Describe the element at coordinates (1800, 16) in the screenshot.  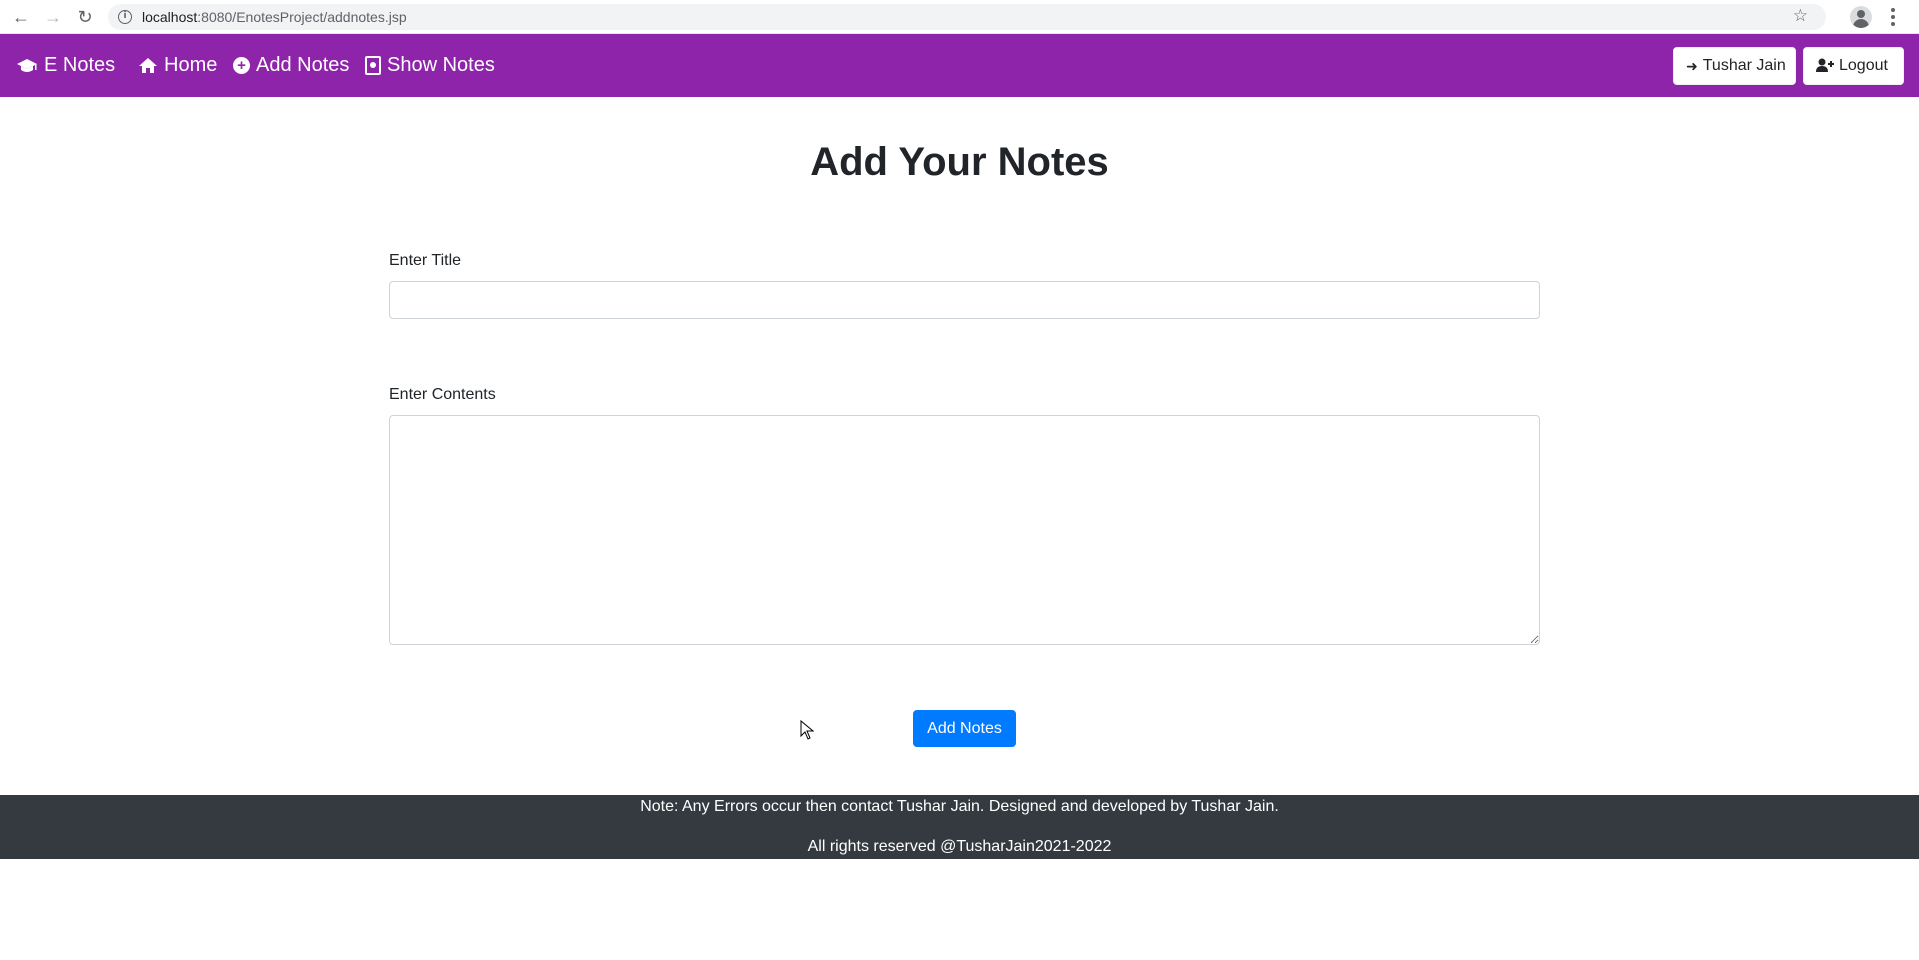
I see `bookmark-star-icon: ☆` at that location.